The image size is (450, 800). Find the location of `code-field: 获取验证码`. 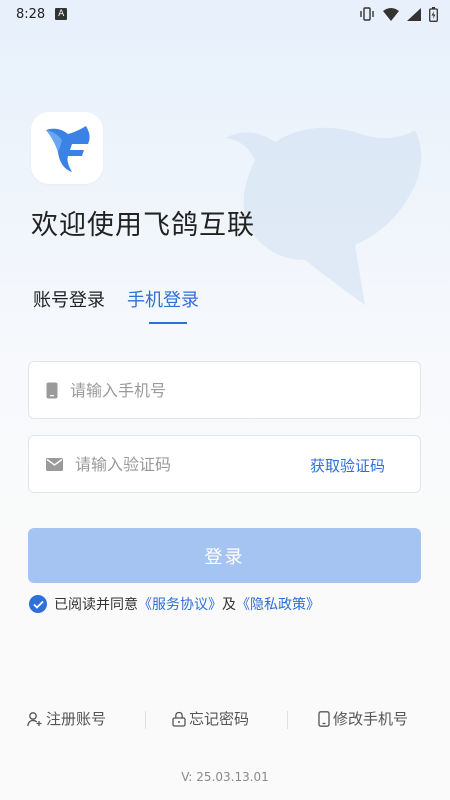

code-field: 获取验证码 is located at coordinates (224, 464).